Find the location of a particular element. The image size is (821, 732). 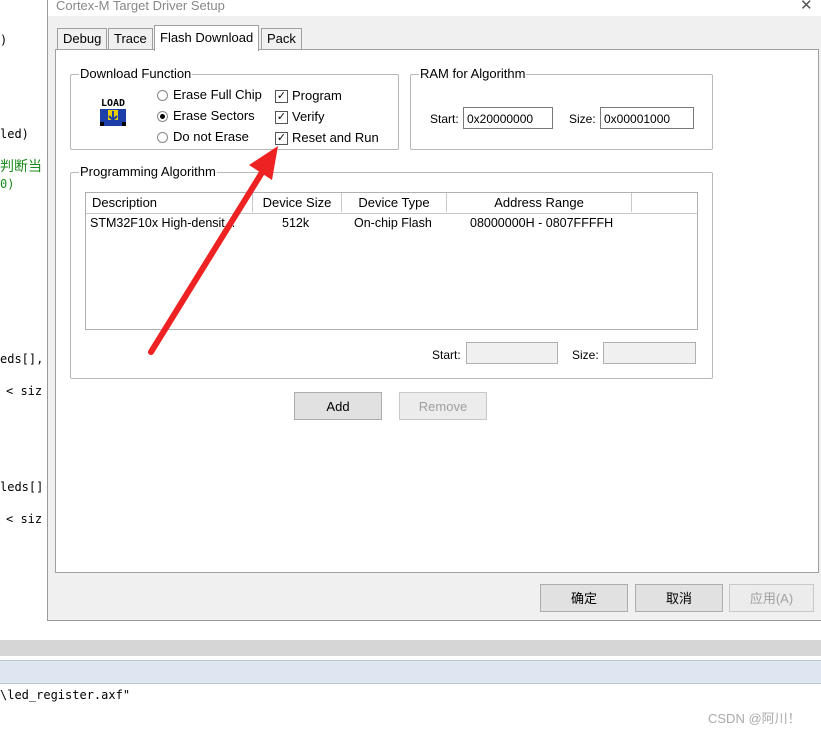

column-header-device-type: Device Type is located at coordinates (394, 202).